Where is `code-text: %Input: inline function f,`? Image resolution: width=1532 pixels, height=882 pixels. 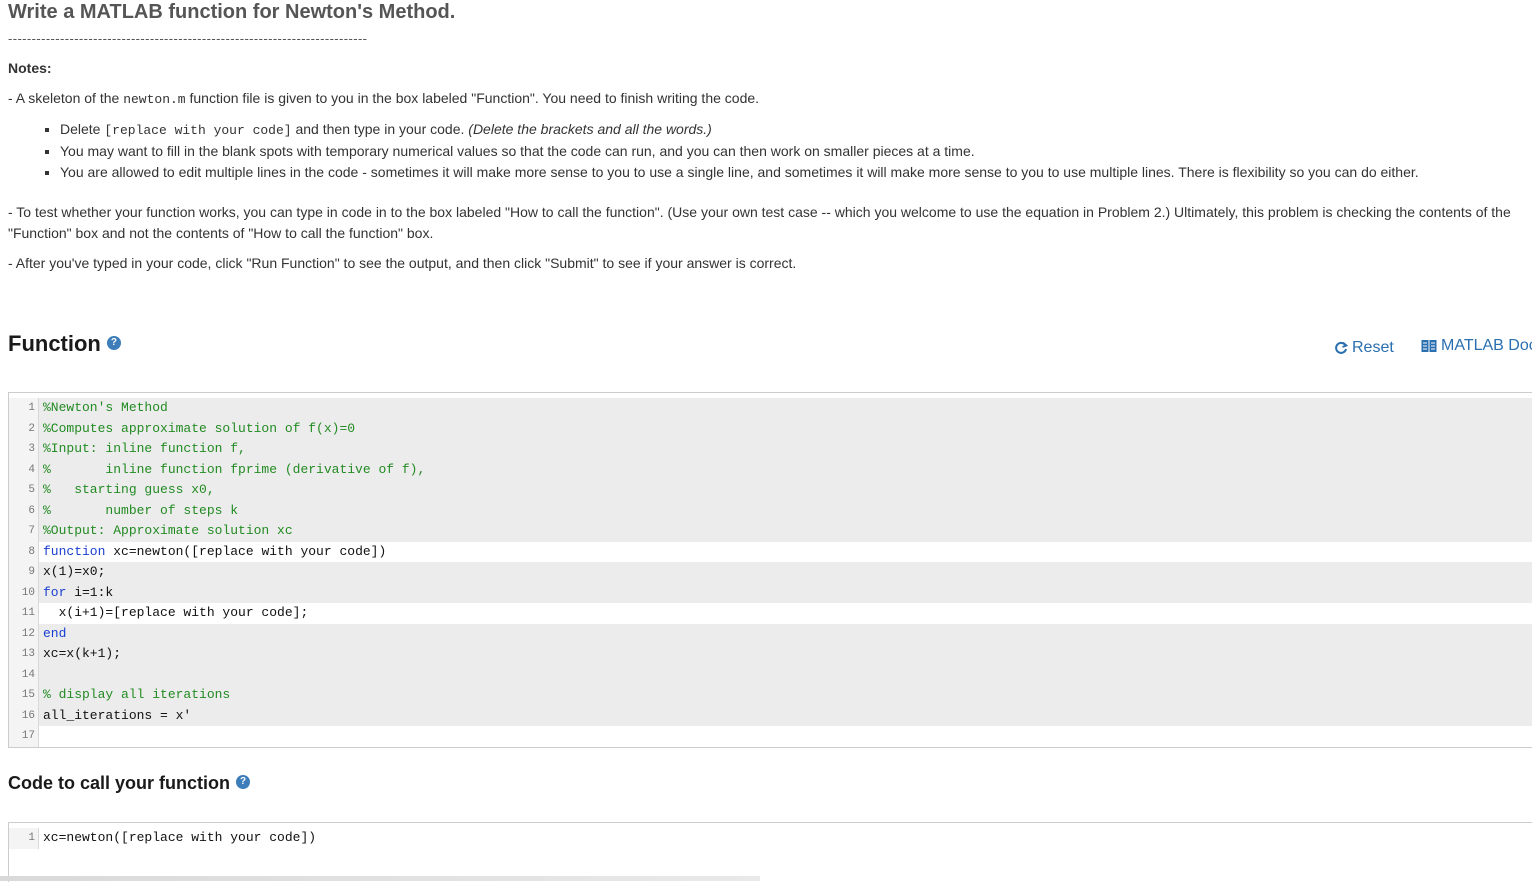
code-text: %Input: inline function f, is located at coordinates (785, 449).